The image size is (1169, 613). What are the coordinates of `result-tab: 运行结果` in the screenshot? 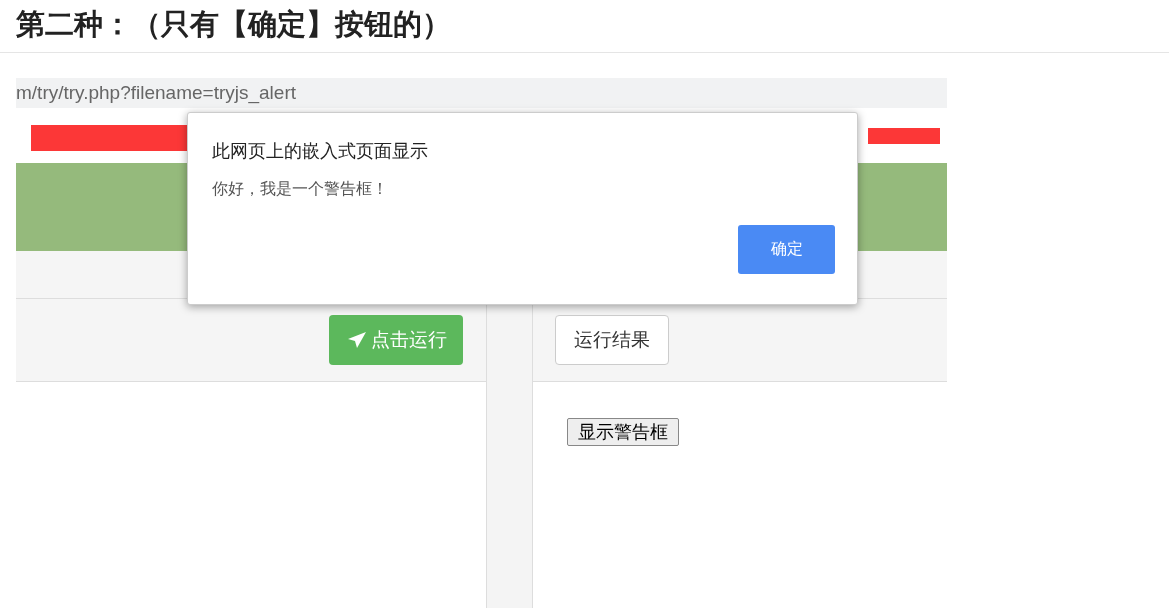 It's located at (612, 340).